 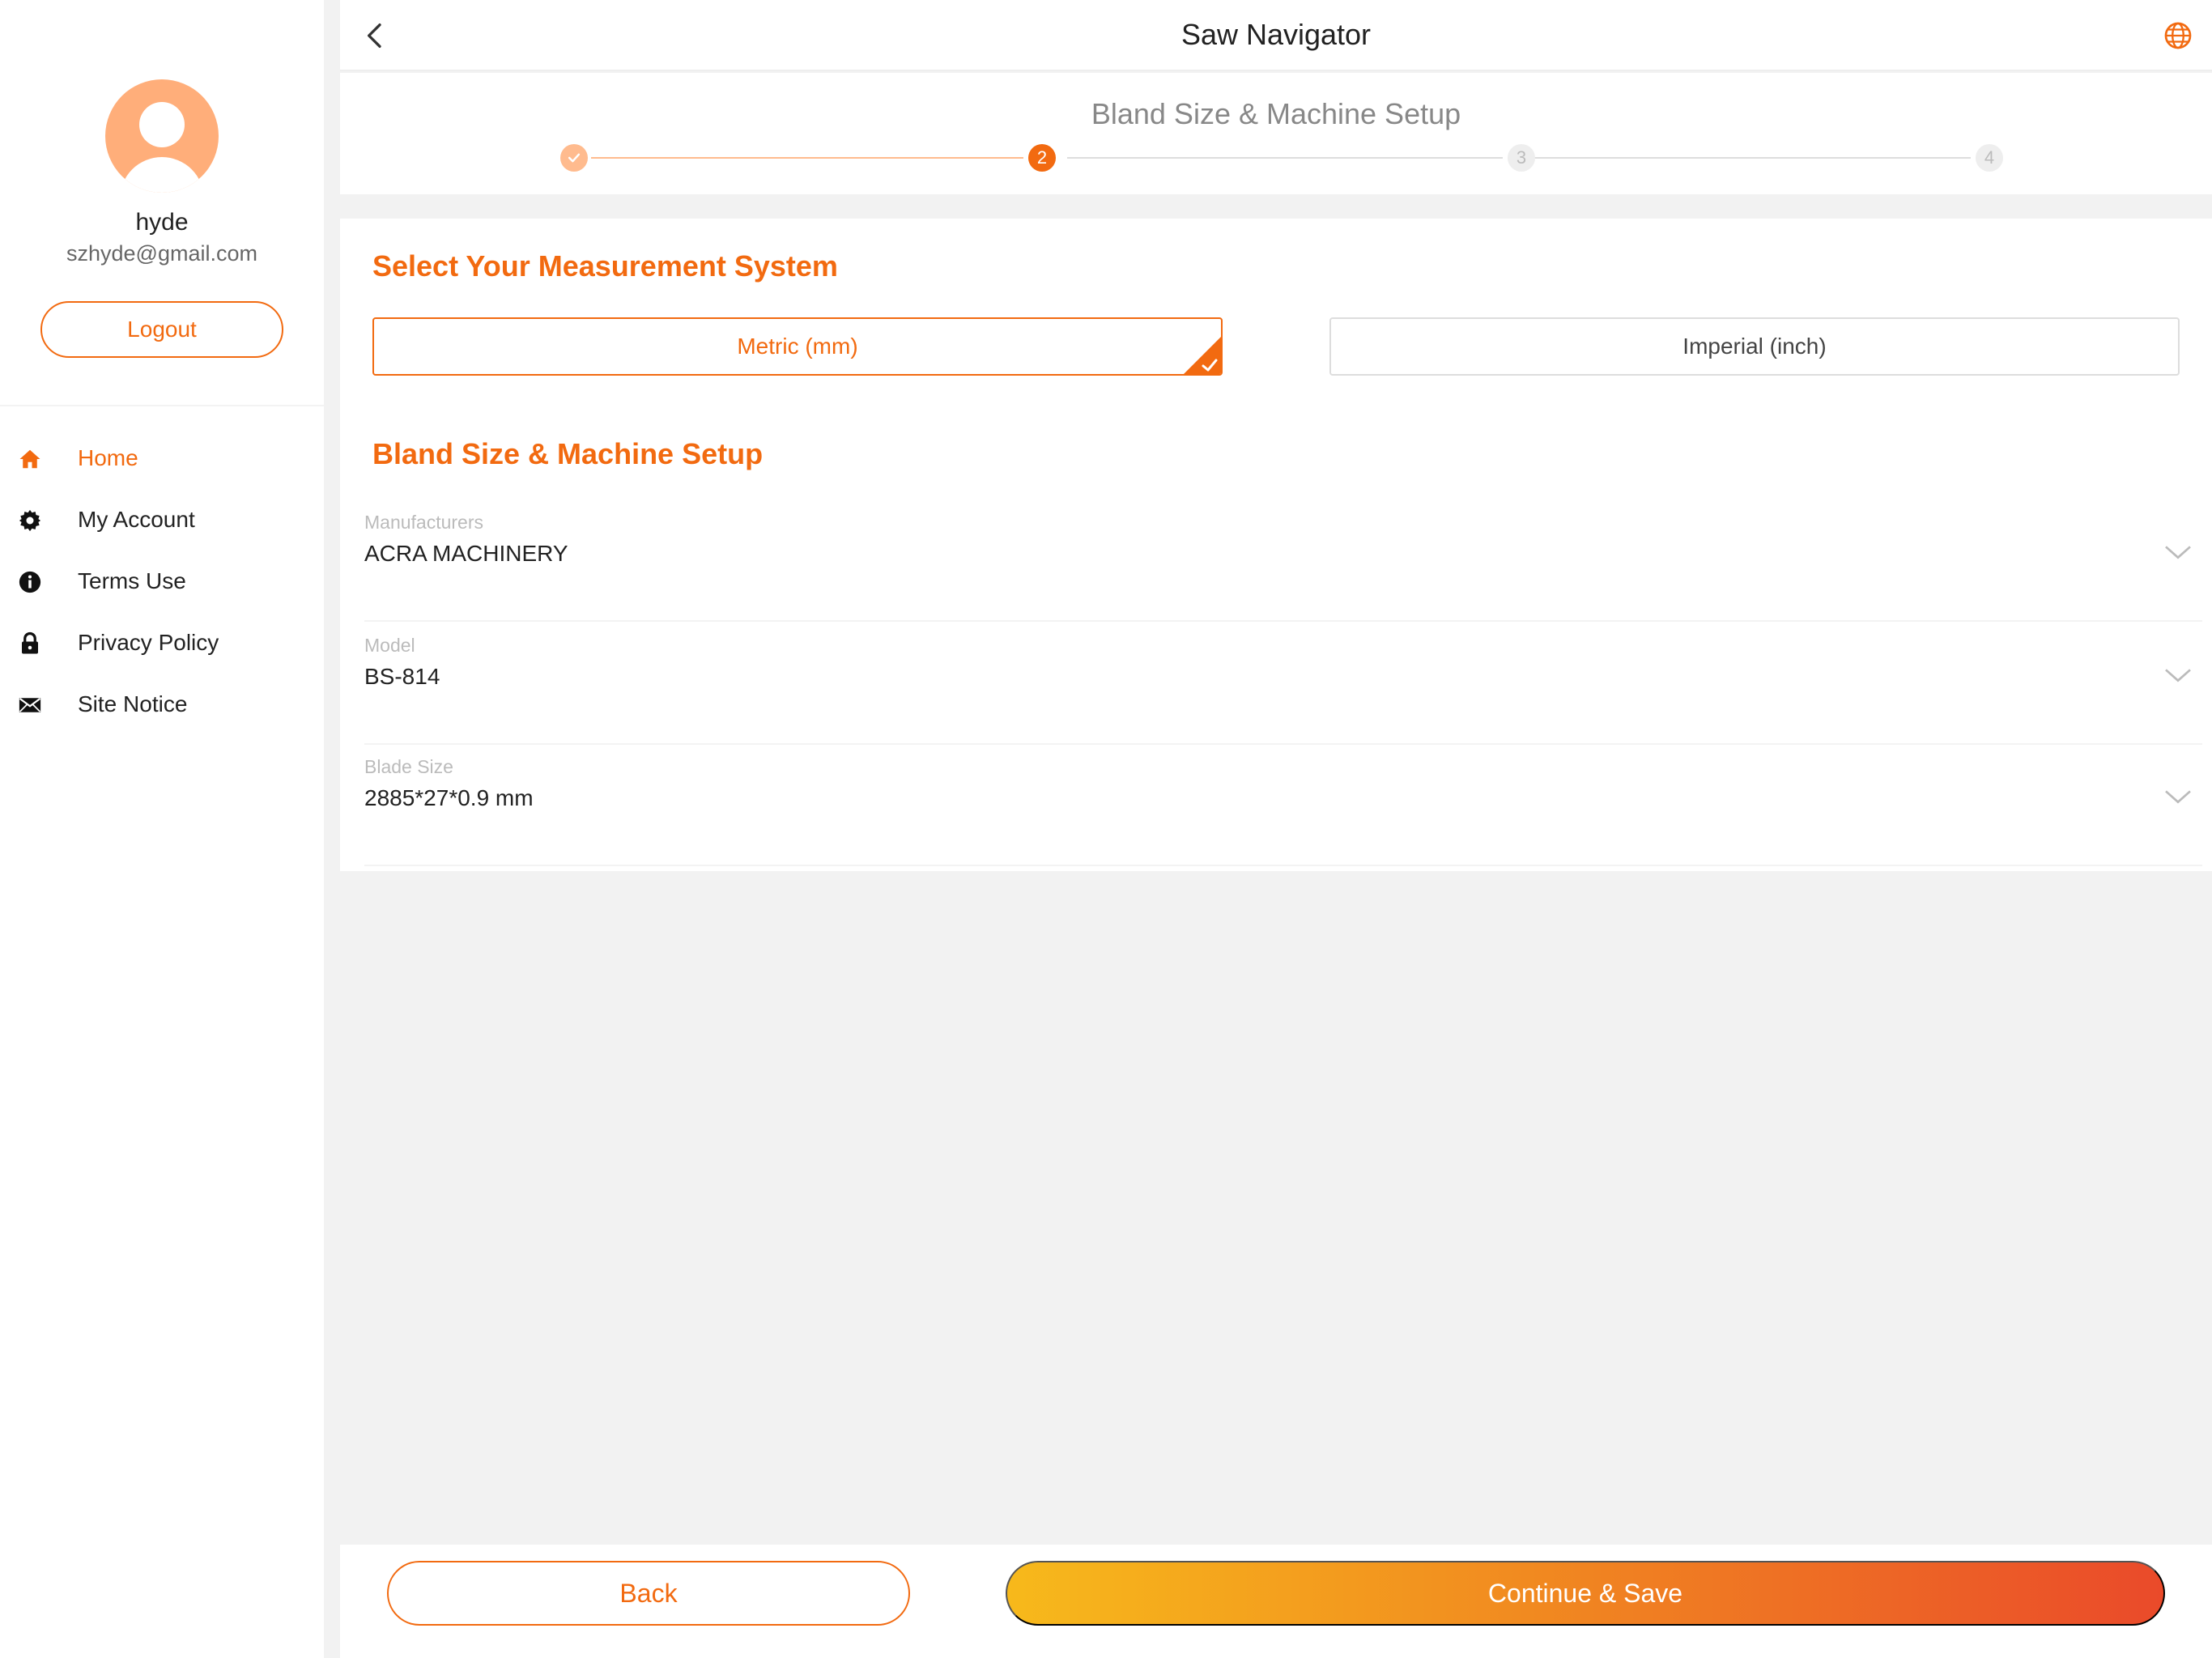 I want to click on user-email: szhyde@gmail.com, so click(x=162, y=253).